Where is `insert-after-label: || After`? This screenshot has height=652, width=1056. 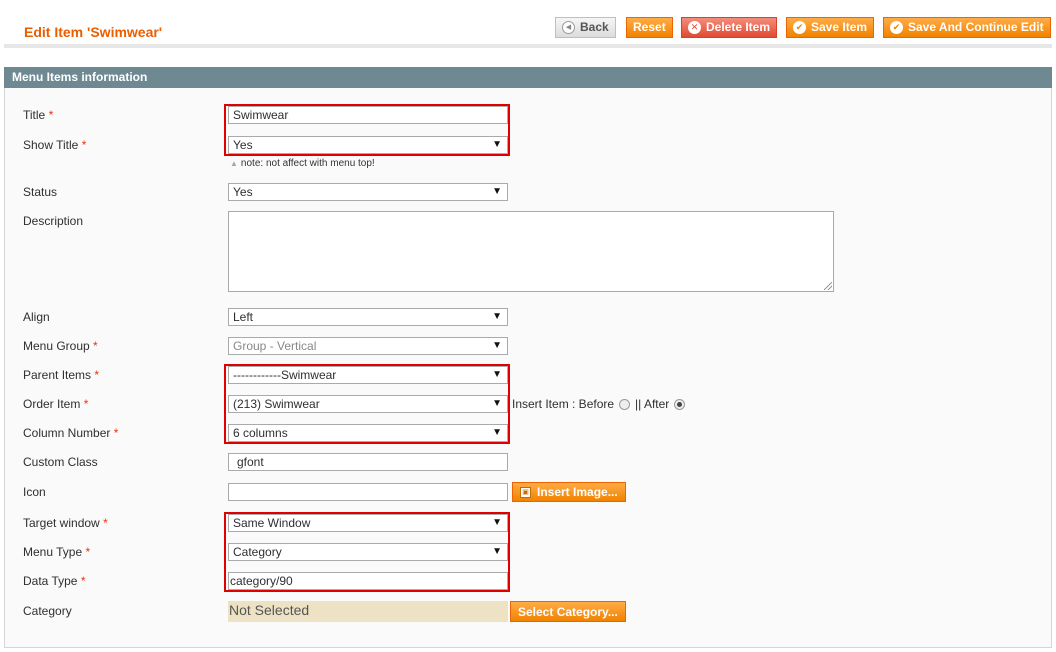
insert-after-label: || After is located at coordinates (652, 404).